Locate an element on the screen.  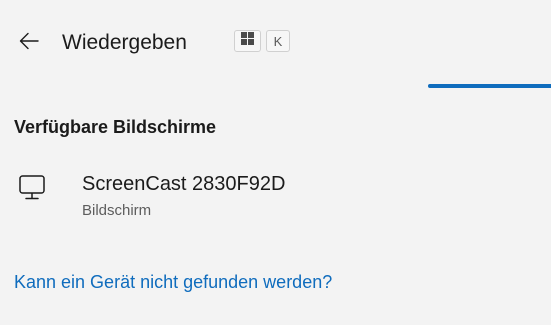
shortcut-key-k: K is located at coordinates (278, 41).